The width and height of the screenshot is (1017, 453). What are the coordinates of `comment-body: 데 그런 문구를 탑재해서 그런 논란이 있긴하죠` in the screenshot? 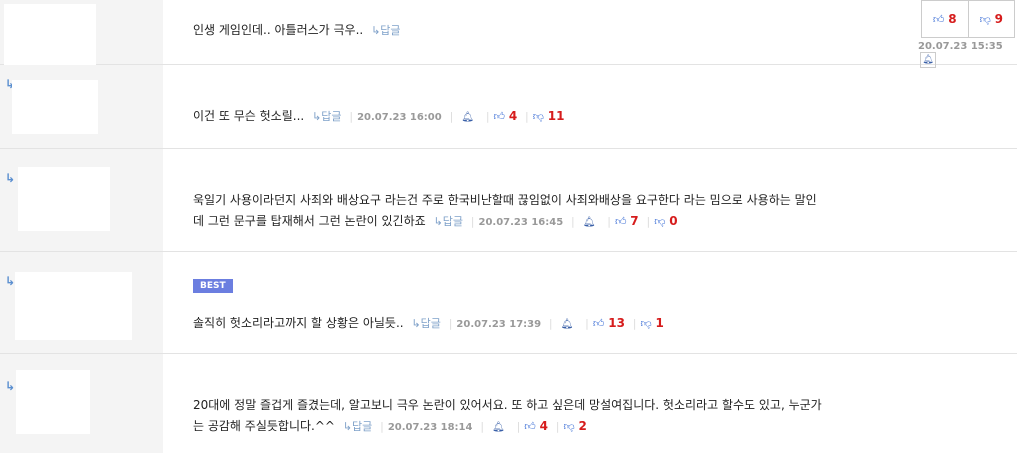 It's located at (309, 221).